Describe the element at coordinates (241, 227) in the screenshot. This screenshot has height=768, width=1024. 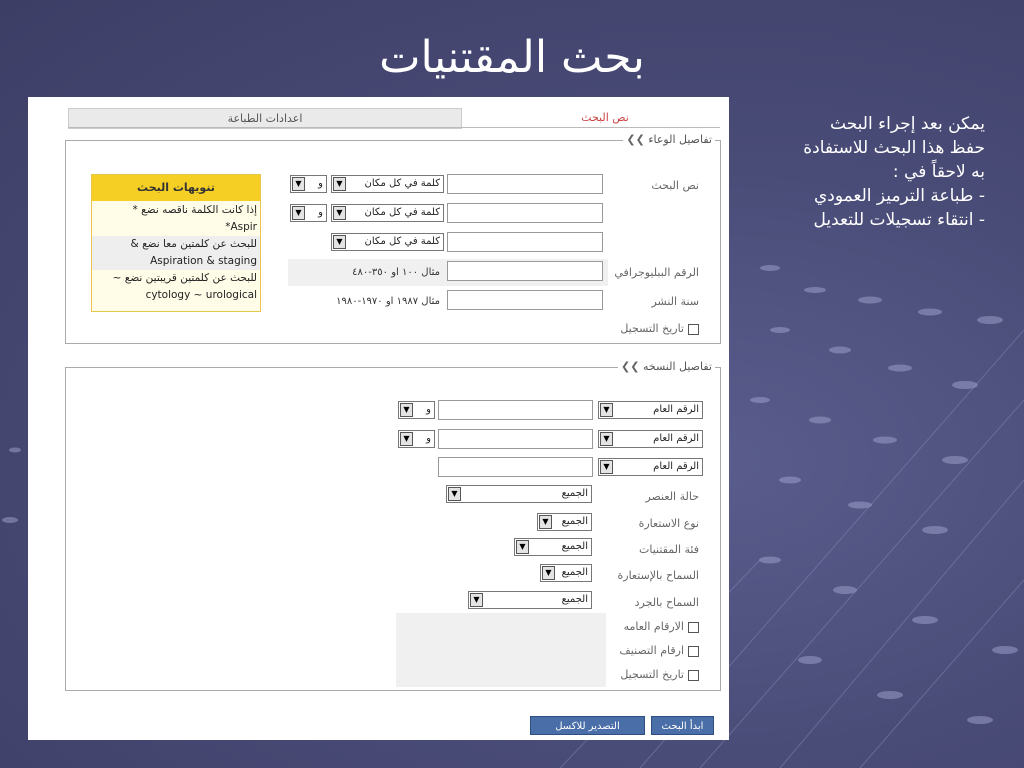
I see `hint-line: Aspir*` at that location.